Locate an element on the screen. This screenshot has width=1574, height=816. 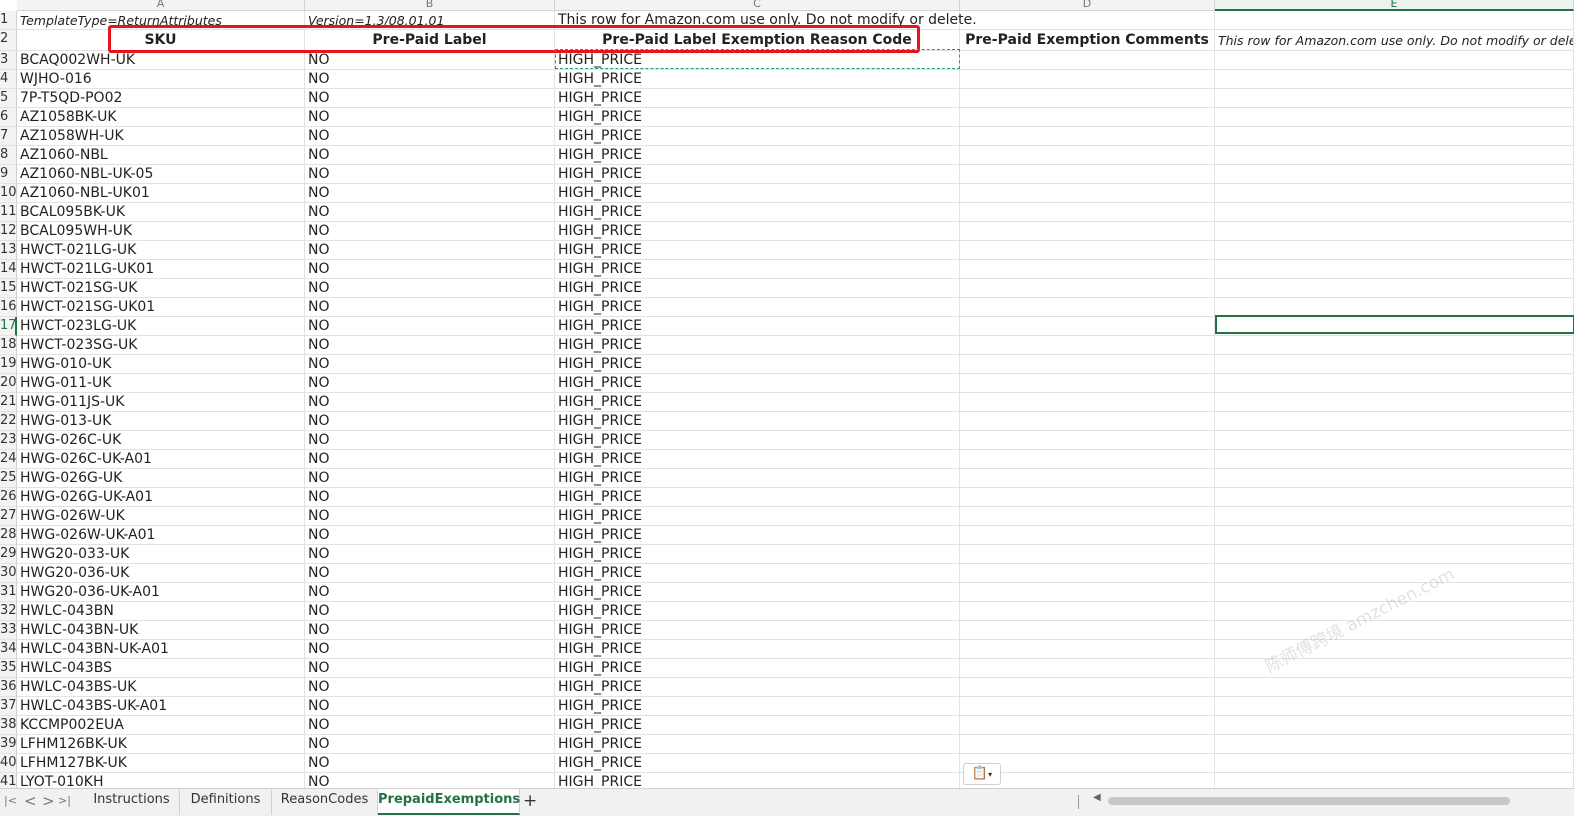
row-number: 33 is located at coordinates (8, 630).